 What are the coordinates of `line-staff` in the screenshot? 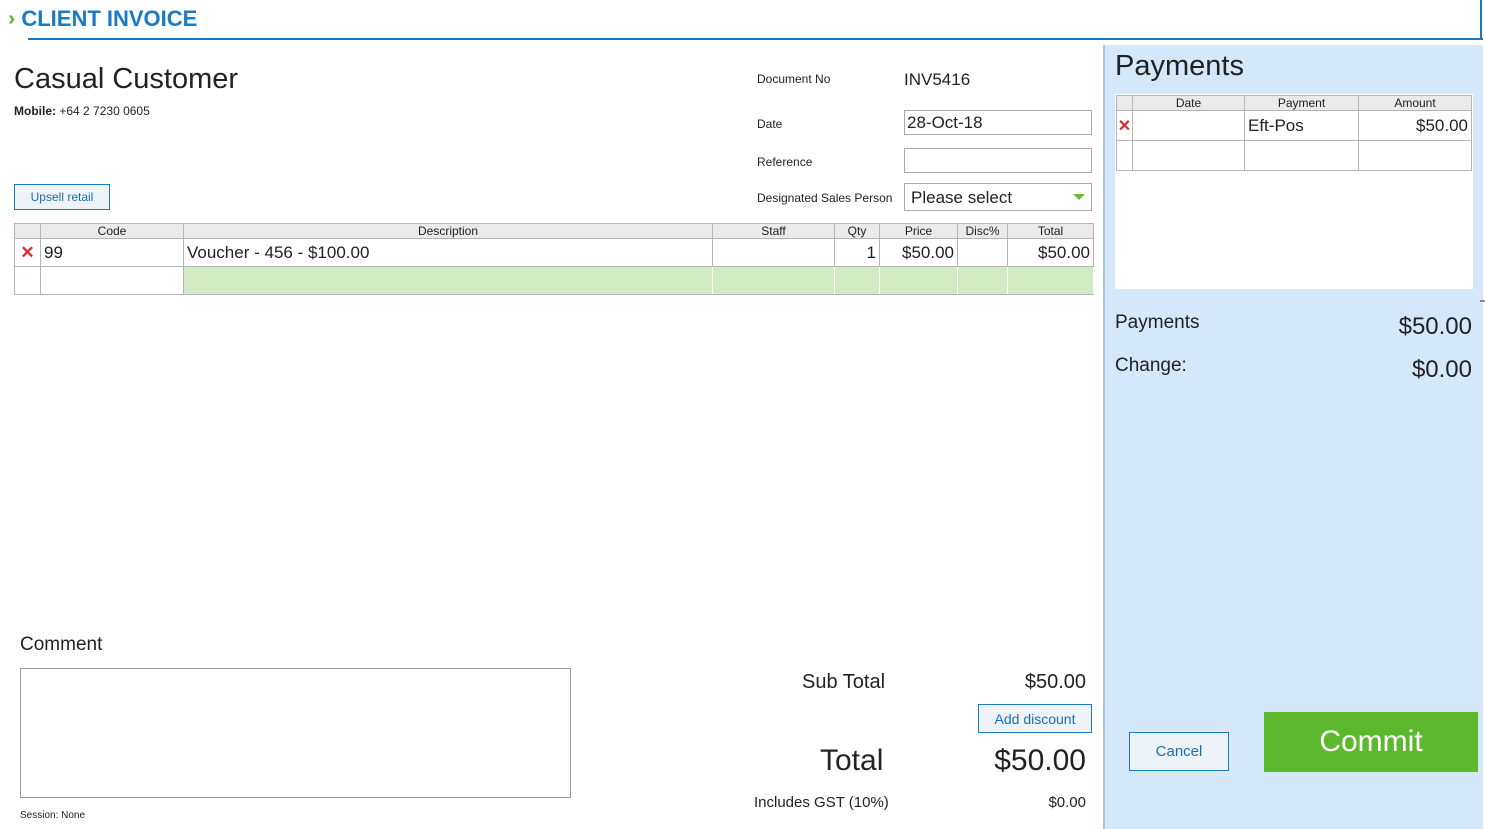 It's located at (773, 252).